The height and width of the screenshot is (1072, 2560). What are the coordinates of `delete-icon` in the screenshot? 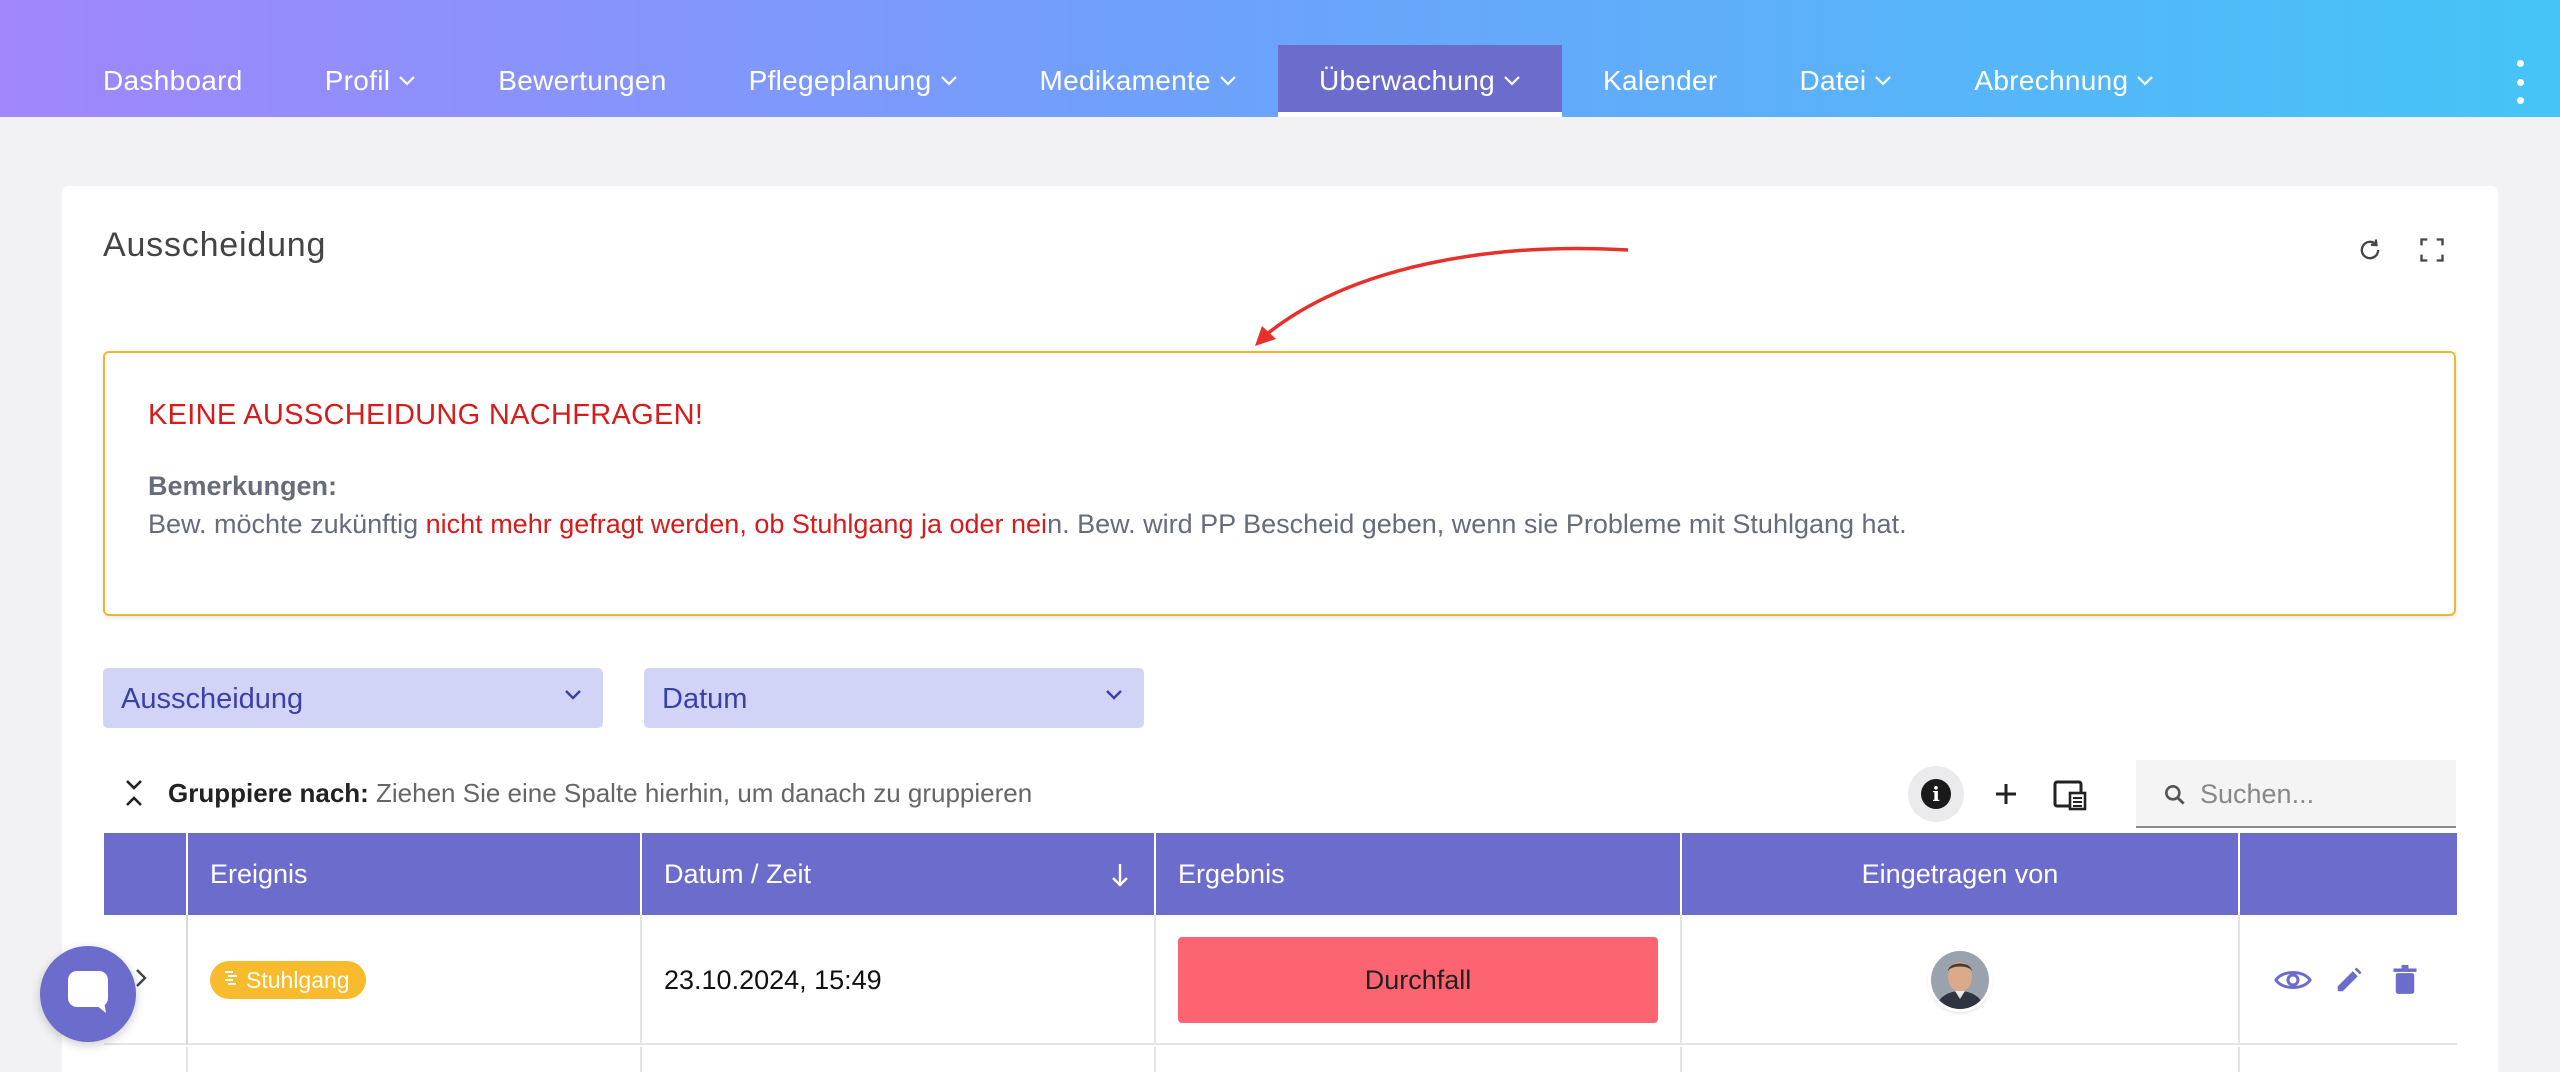 It's located at (2405, 980).